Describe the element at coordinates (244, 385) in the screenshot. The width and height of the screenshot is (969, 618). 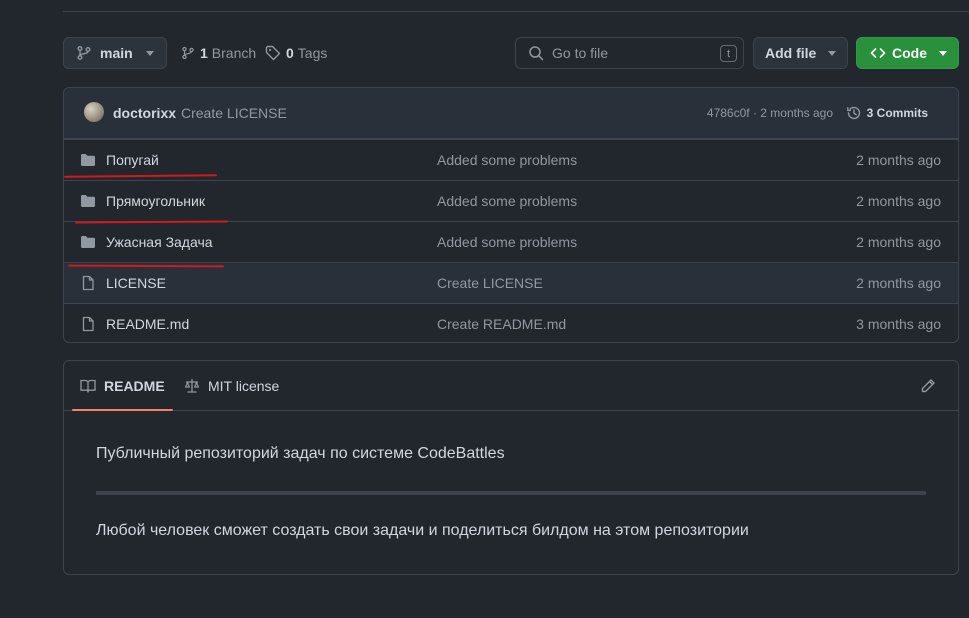
I see `tab-license-label: MIT license` at that location.